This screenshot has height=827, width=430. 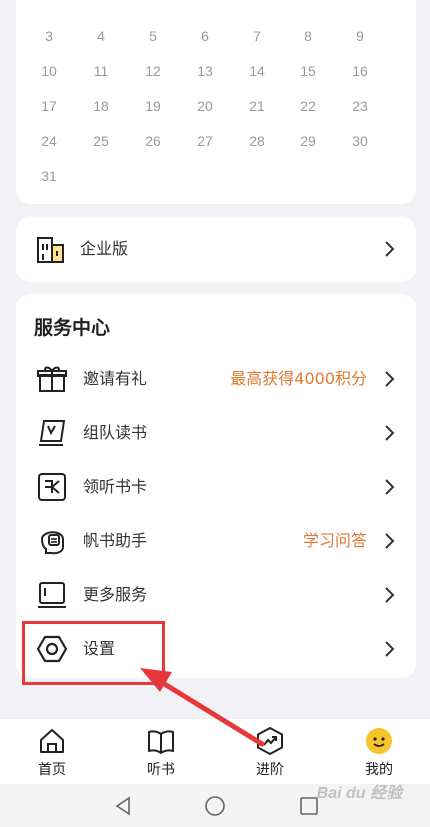 What do you see at coordinates (52, 379) in the screenshot?
I see `gift-icon` at bounding box center [52, 379].